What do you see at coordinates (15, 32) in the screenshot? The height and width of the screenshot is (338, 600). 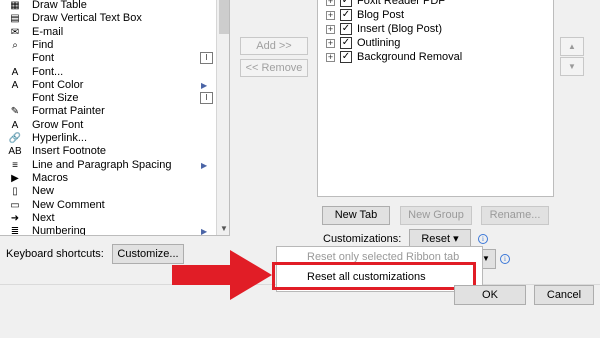 I see `email-icon: ✉` at bounding box center [15, 32].